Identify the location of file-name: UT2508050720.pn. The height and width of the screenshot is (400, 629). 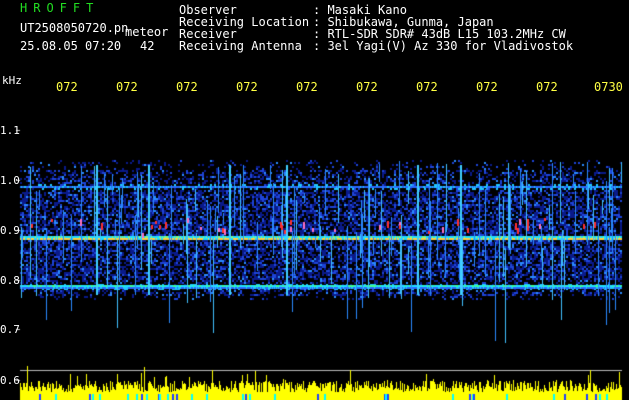
(74, 28).